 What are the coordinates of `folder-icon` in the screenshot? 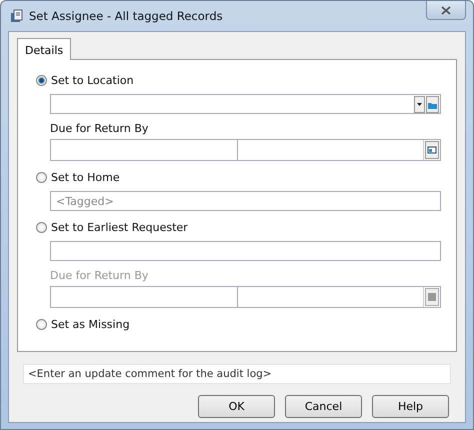 It's located at (432, 104).